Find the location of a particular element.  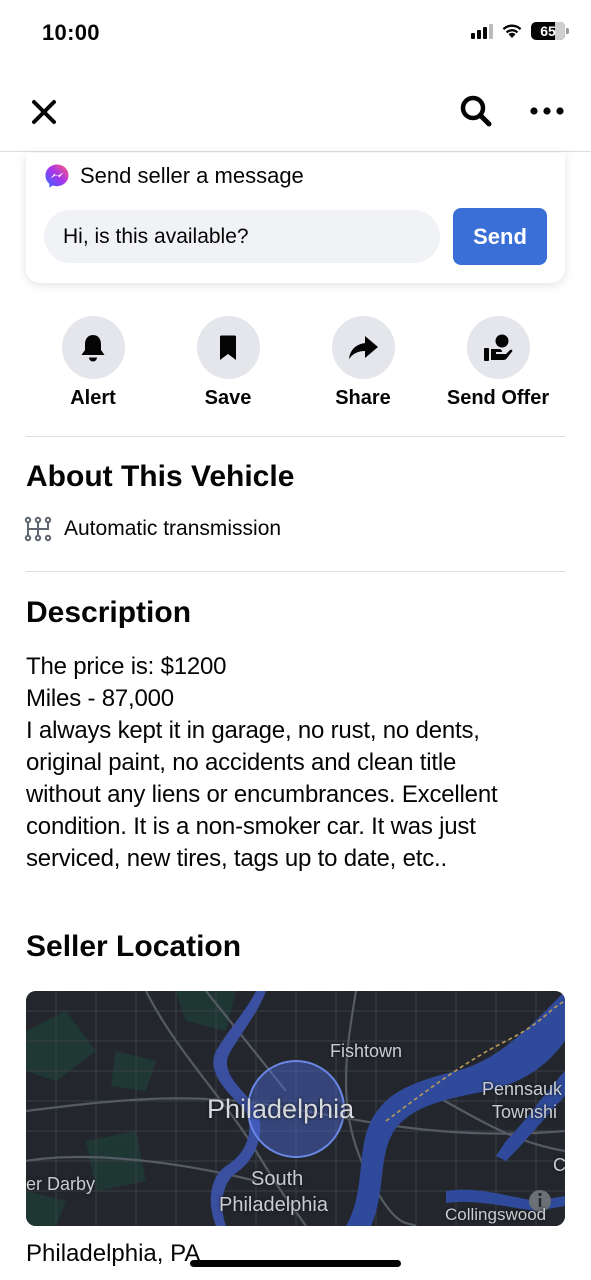

transmission-label: Automatic transmission is located at coordinates (173, 528).